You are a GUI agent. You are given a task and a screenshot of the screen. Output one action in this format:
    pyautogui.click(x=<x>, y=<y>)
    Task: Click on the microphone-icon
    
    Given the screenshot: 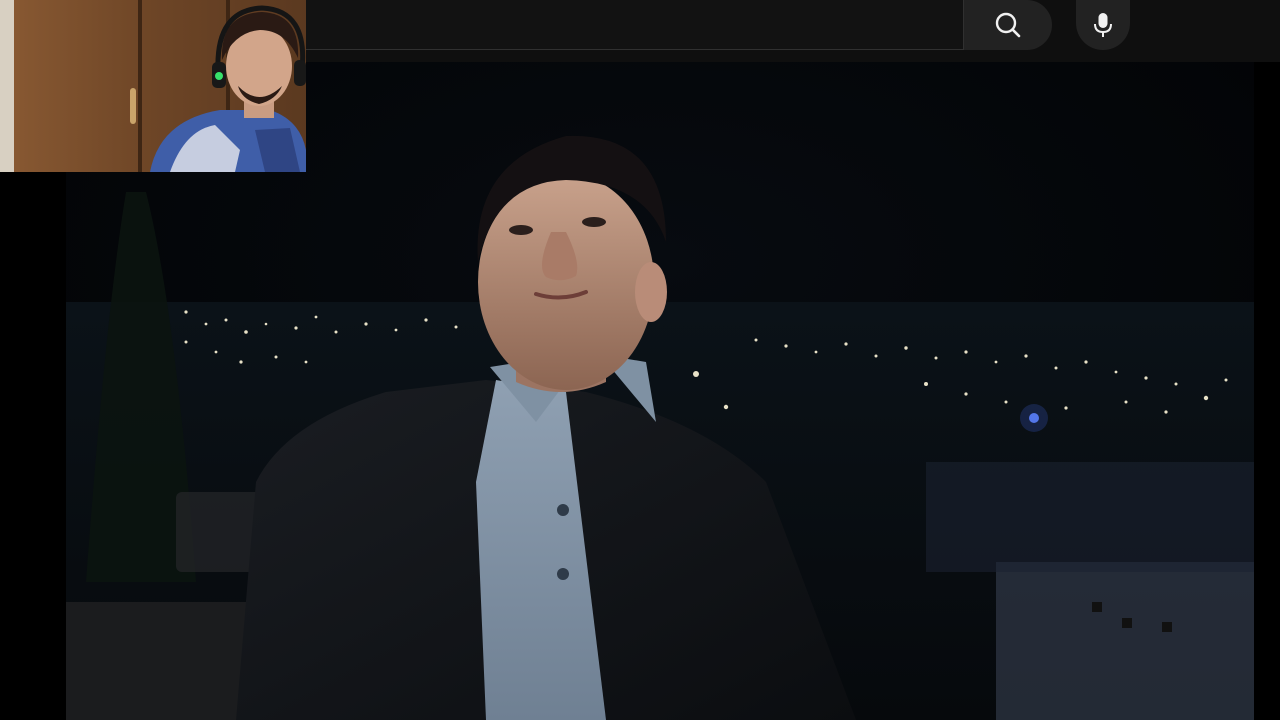 What is the action you would take?
    pyautogui.click(x=1103, y=25)
    